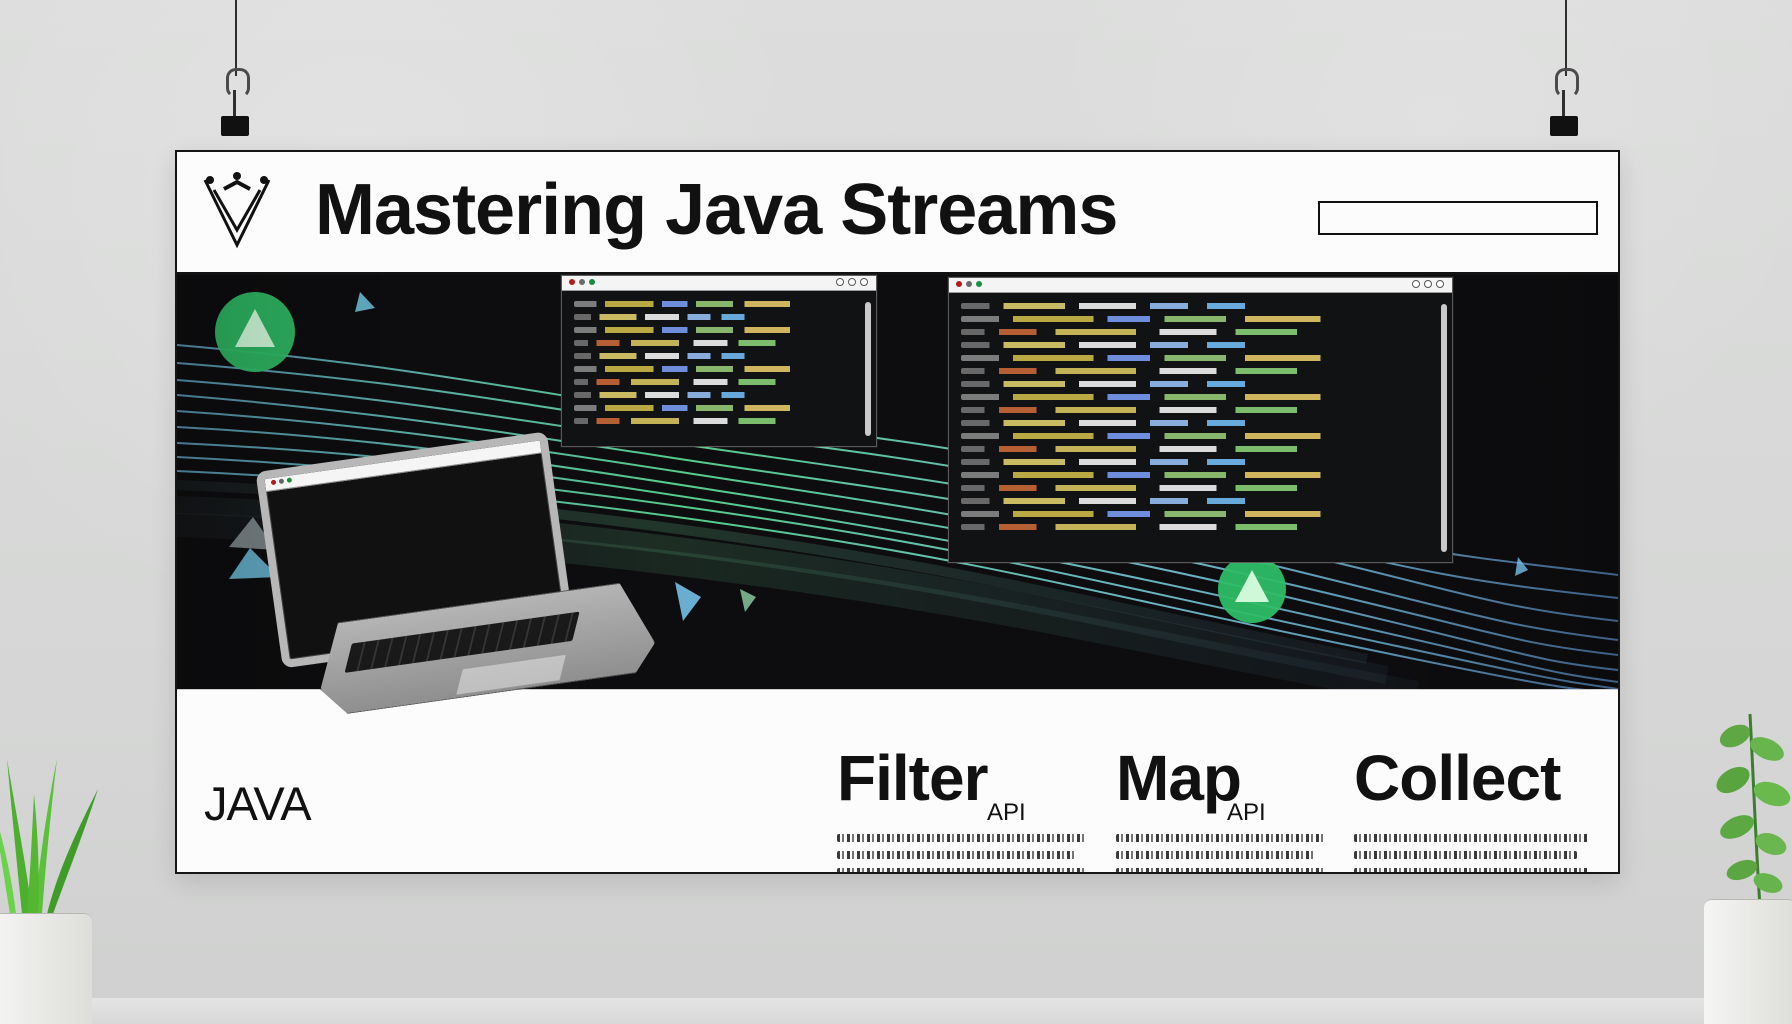  I want to click on window-controls, so click(1428, 284).